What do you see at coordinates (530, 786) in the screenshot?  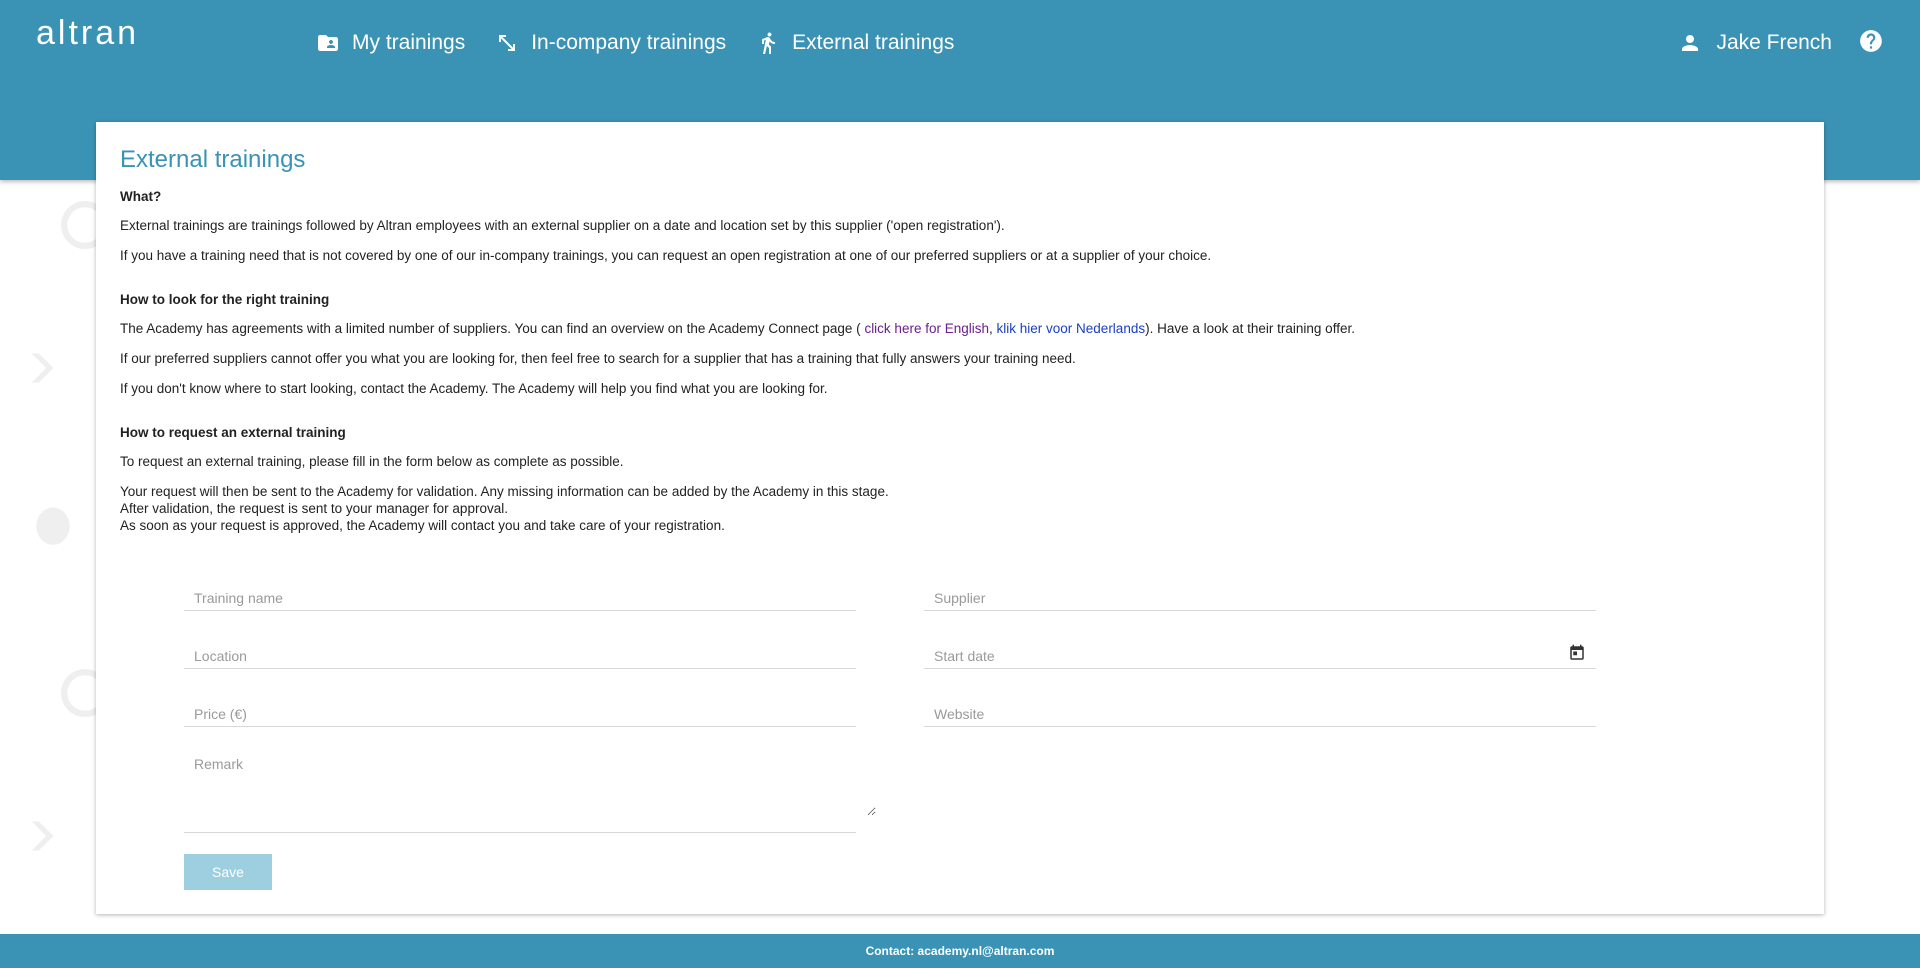 I see `remark-textarea` at bounding box center [530, 786].